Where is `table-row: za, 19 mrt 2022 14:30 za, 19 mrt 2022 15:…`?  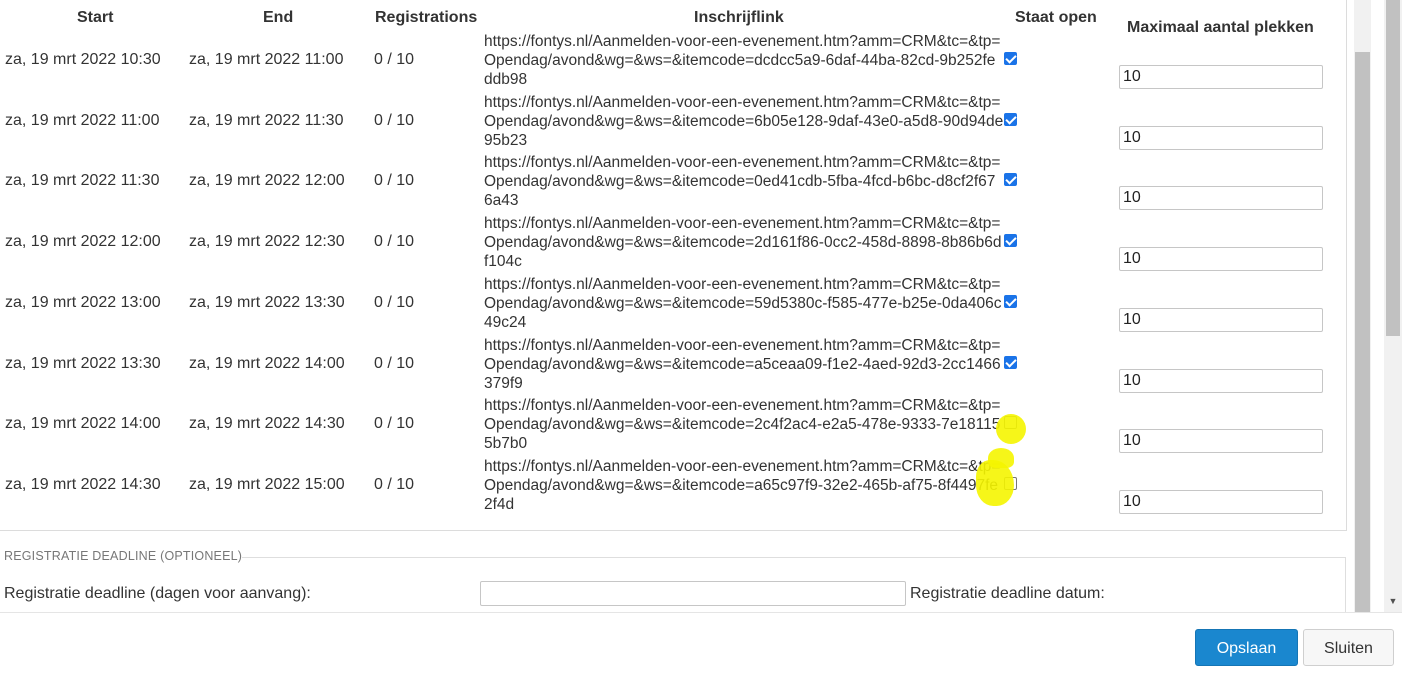
table-row: za, 19 mrt 2022 14:30 za, 19 mrt 2022 15:… is located at coordinates (670, 487).